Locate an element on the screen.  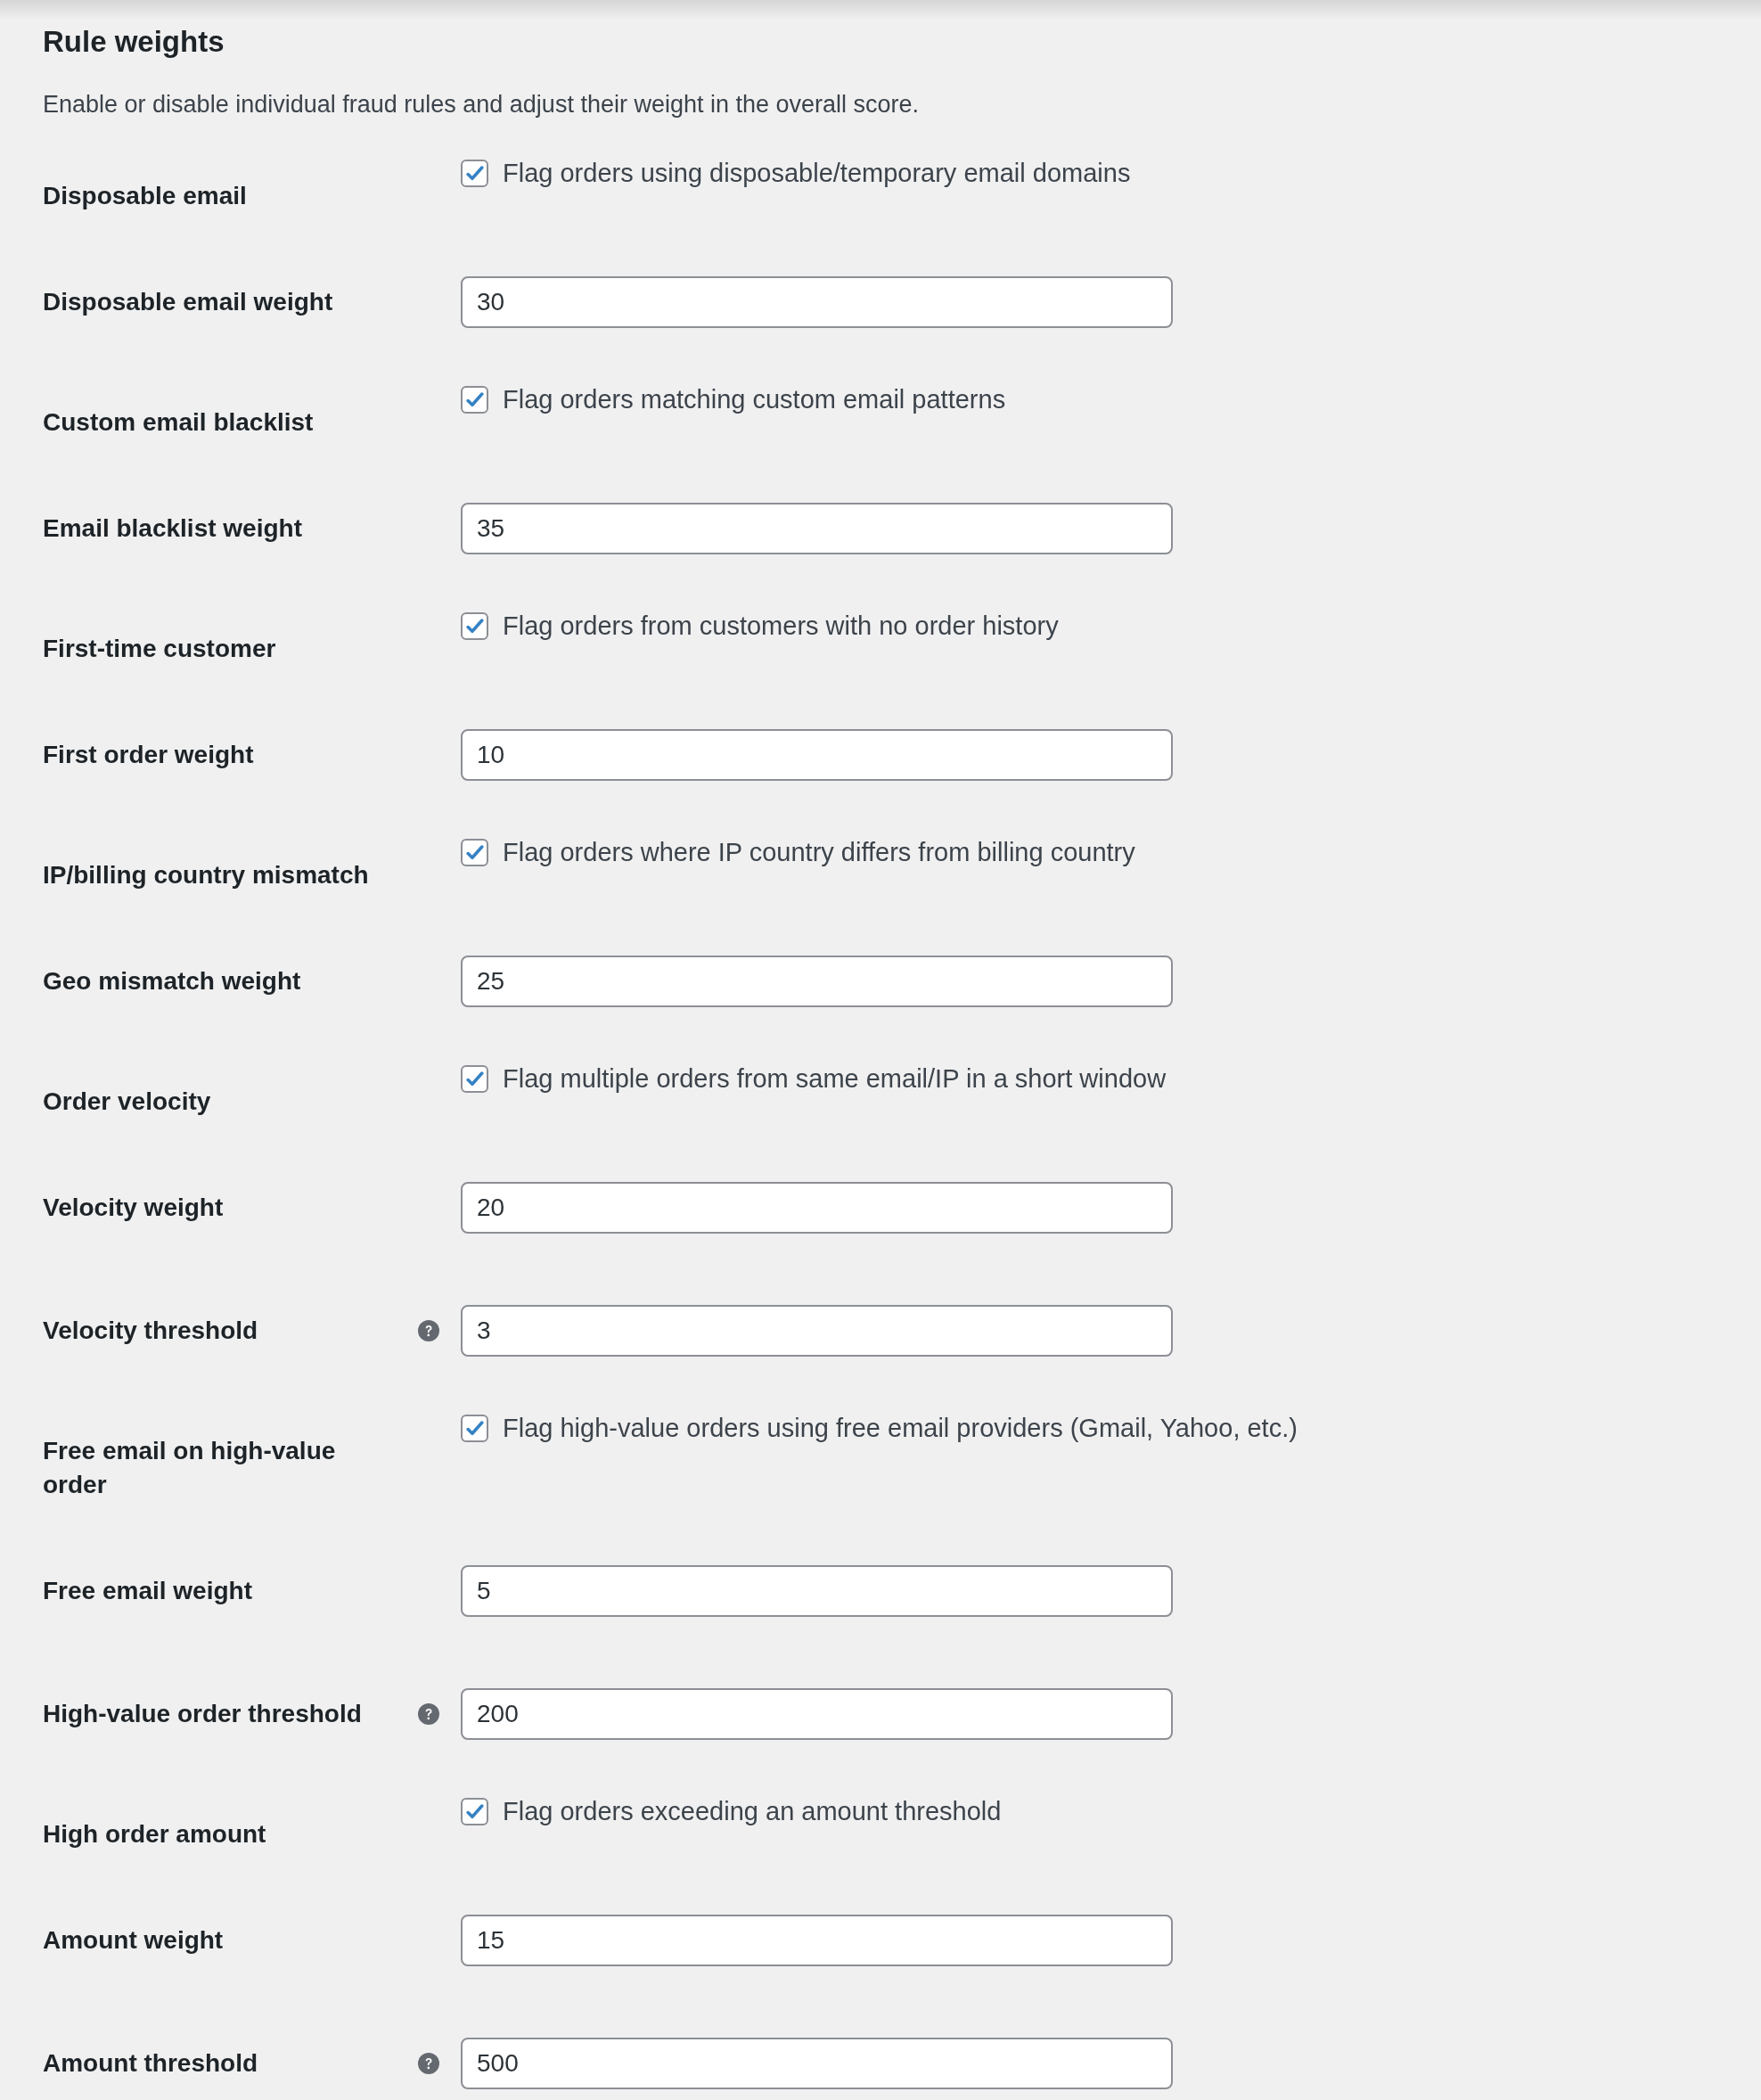
field-label: Free email weight is located at coordinates (147, 1591).